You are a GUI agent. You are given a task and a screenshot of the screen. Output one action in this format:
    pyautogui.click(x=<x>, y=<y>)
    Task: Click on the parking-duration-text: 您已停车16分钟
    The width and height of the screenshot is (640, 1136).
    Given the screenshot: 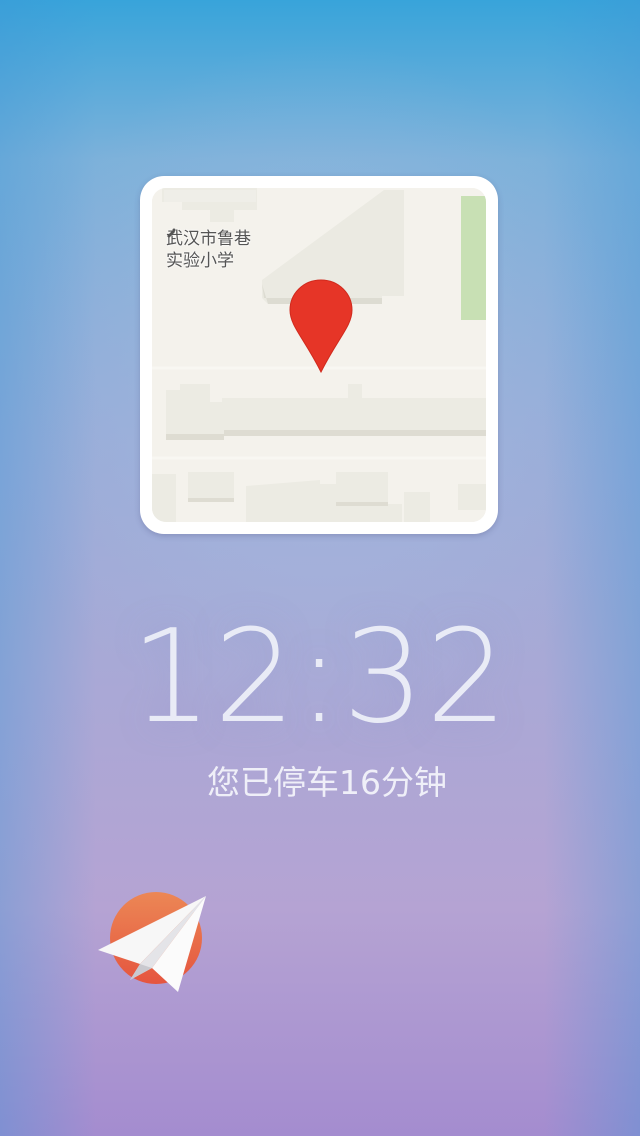 What is the action you would take?
    pyautogui.click(x=327, y=782)
    